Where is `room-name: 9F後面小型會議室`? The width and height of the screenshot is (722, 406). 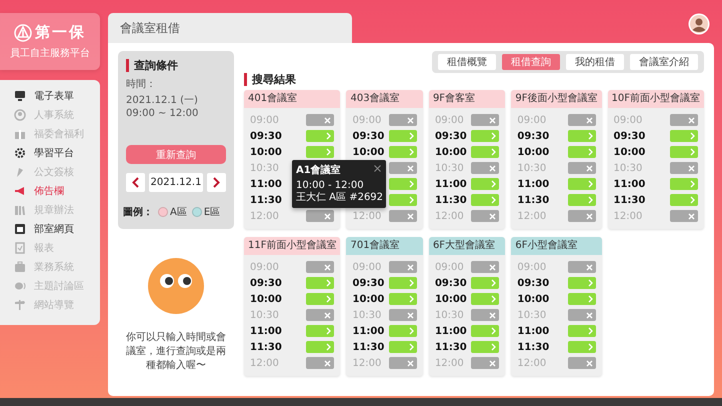 room-name: 9F後面小型會議室 is located at coordinates (556, 99).